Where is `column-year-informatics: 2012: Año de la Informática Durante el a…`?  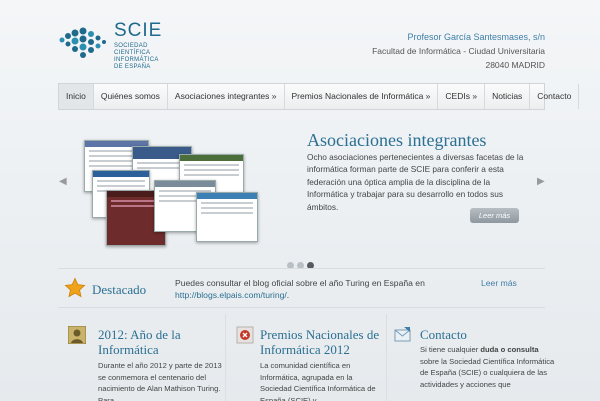
column-year-informatics: 2012: Año de la Informática Durante el a… is located at coordinates (140, 357).